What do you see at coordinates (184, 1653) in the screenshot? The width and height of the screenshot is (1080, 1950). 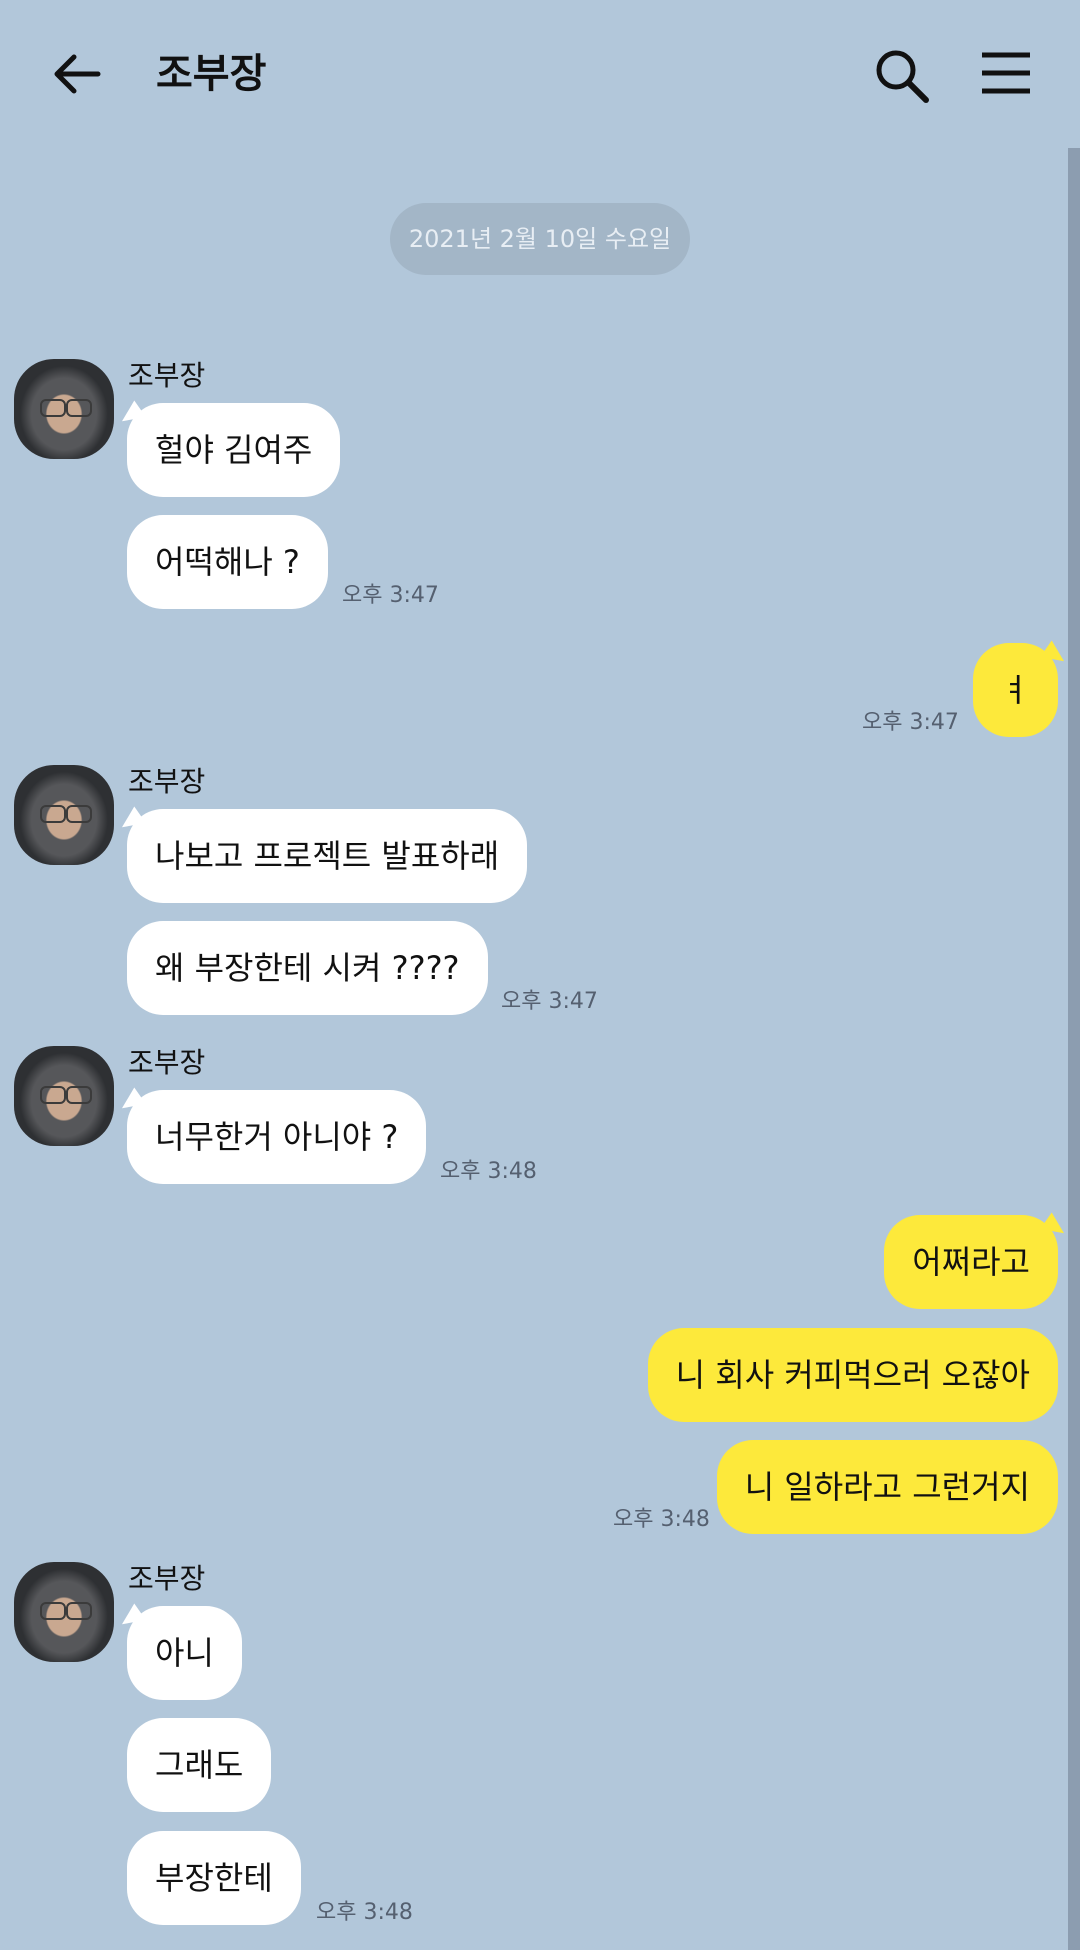 I see `message-bubble-incoming: 아니` at bounding box center [184, 1653].